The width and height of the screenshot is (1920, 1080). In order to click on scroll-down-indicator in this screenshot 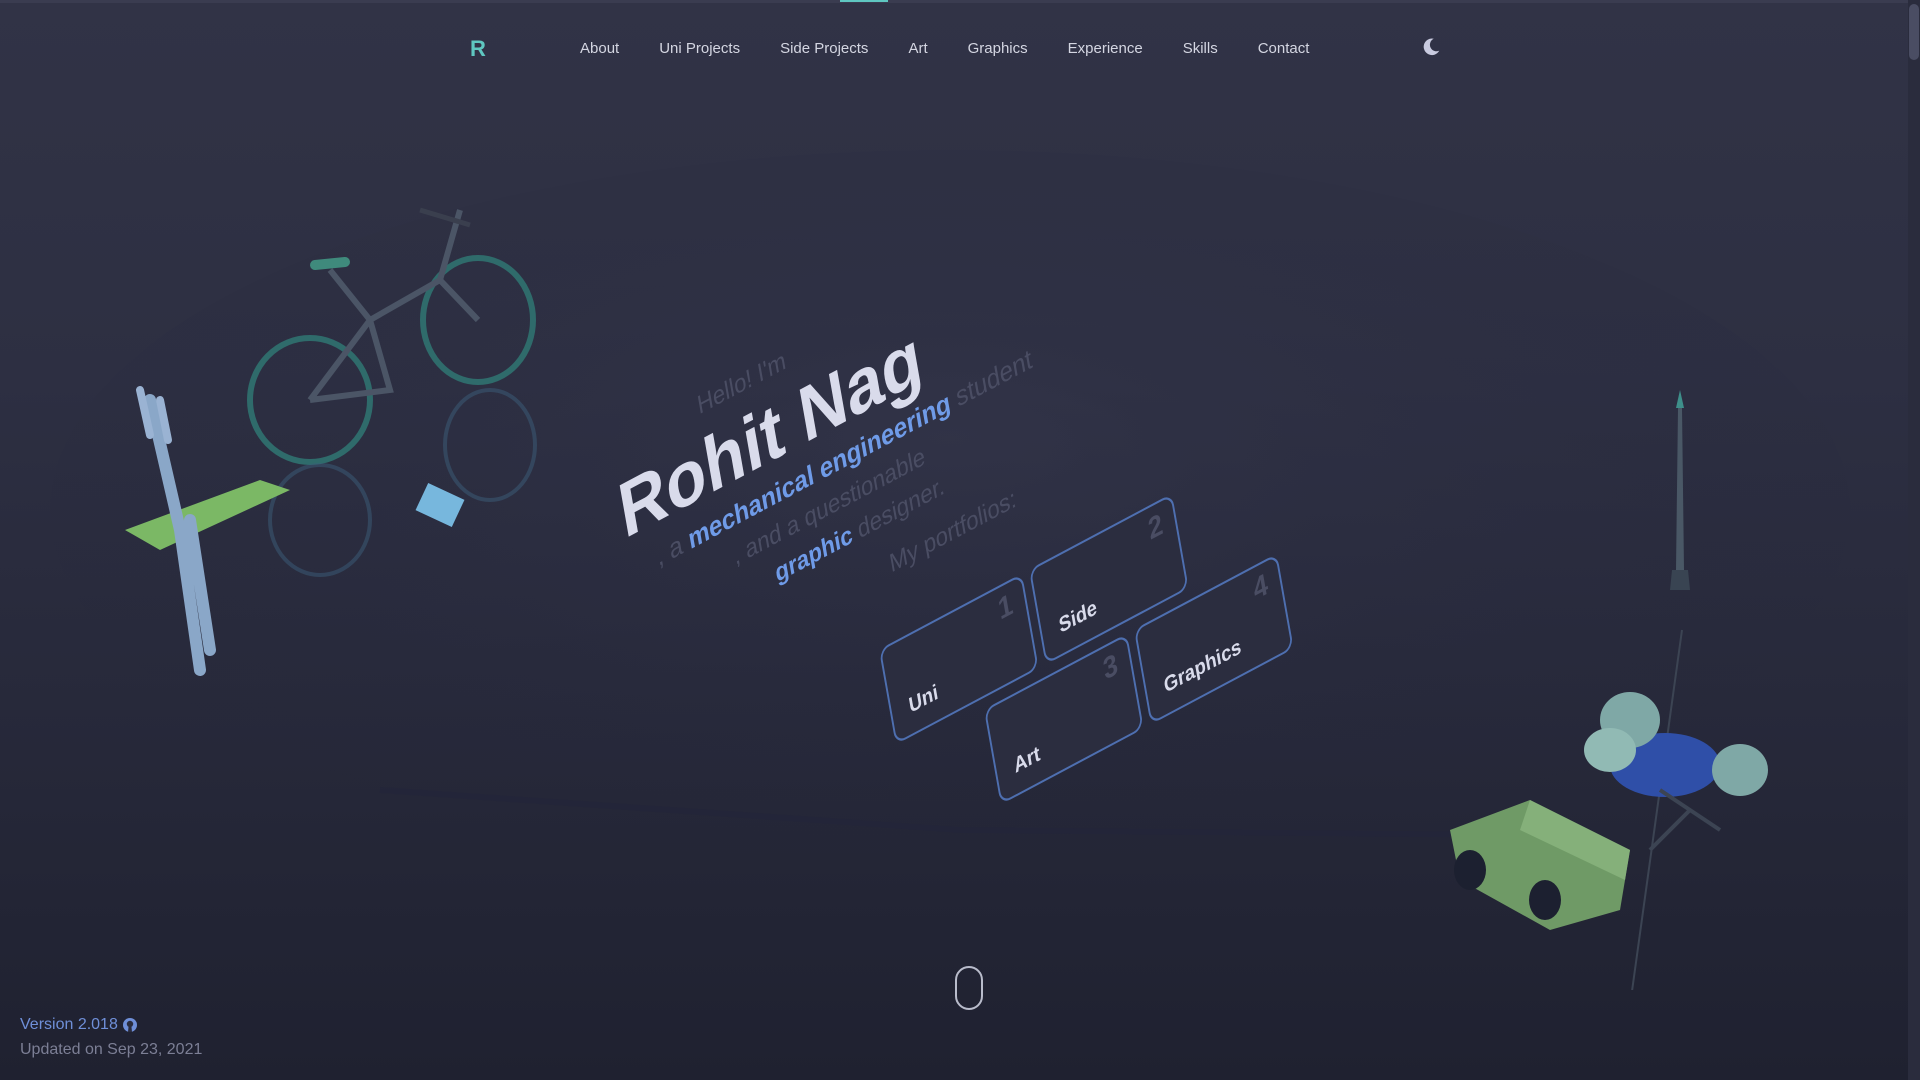, I will do `click(969, 988)`.